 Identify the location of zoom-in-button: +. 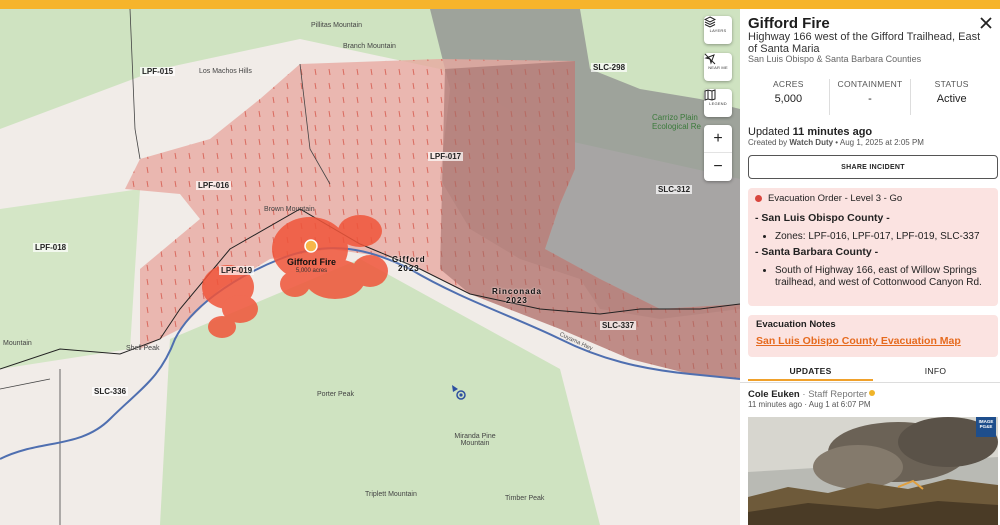
(718, 139).